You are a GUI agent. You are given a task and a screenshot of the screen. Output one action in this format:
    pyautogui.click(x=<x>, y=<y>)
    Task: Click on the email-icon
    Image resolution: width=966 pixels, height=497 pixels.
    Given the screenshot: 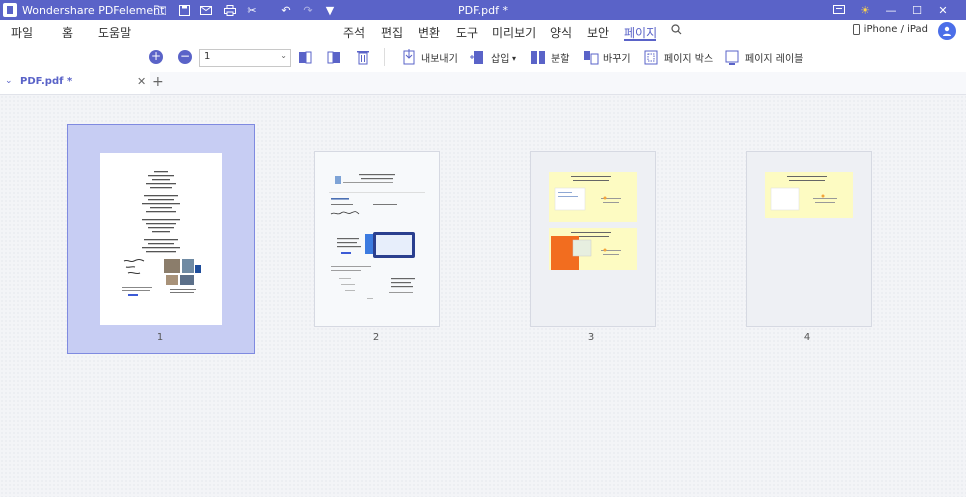 What is the action you would take?
    pyautogui.click(x=206, y=10)
    